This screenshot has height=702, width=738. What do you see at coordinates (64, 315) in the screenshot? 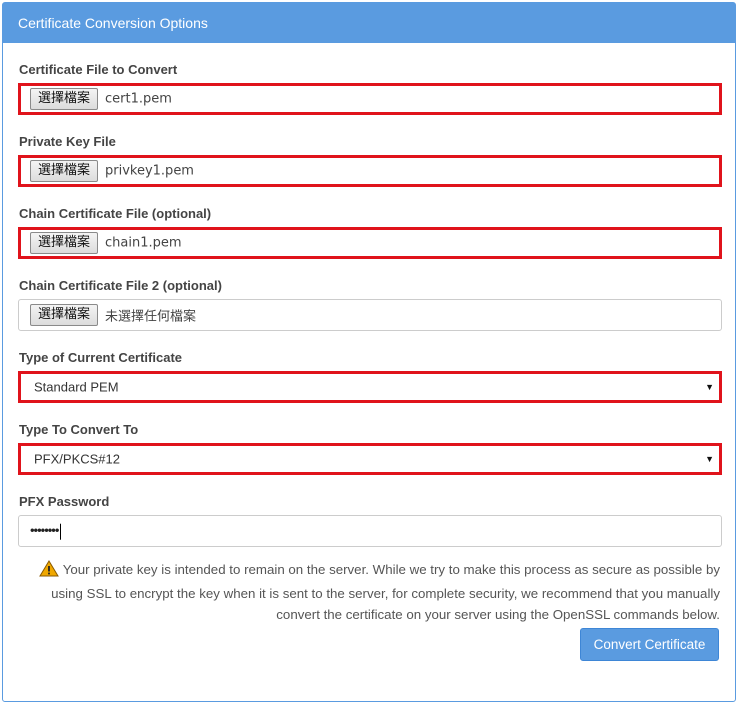
I see `chain-file2-choose-button: 選擇檔案` at bounding box center [64, 315].